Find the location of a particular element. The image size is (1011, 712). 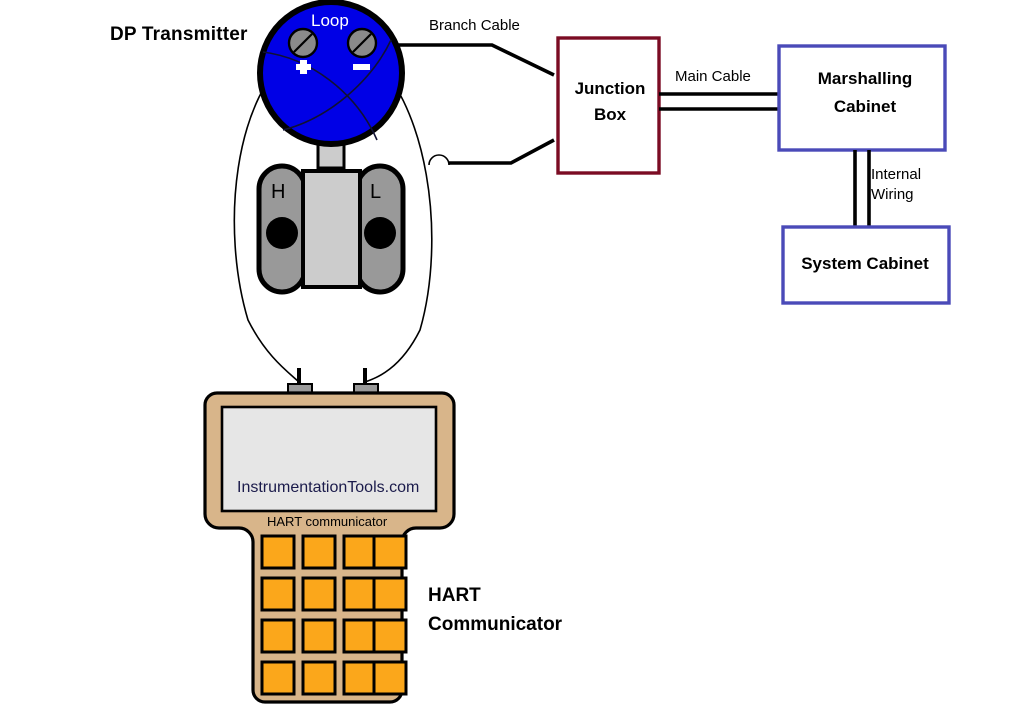

communicator-probe-left is located at coordinates (300, 381).